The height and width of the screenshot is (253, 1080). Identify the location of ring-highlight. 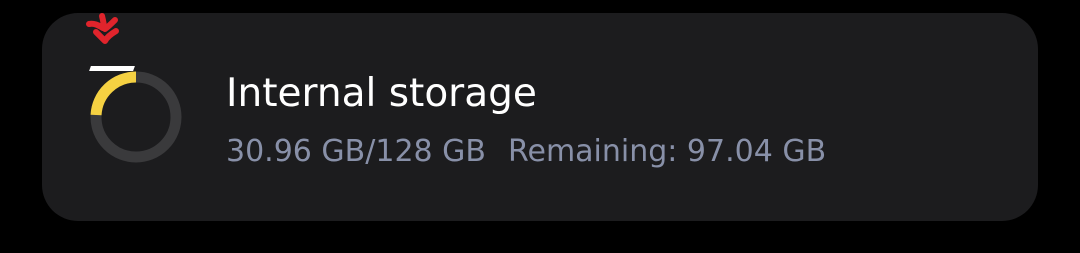
(112, 68).